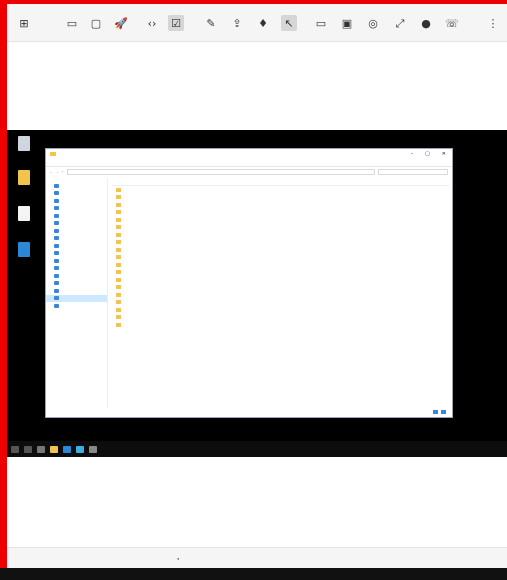  I want to click on minimize-icon: –, so click(412, 154).